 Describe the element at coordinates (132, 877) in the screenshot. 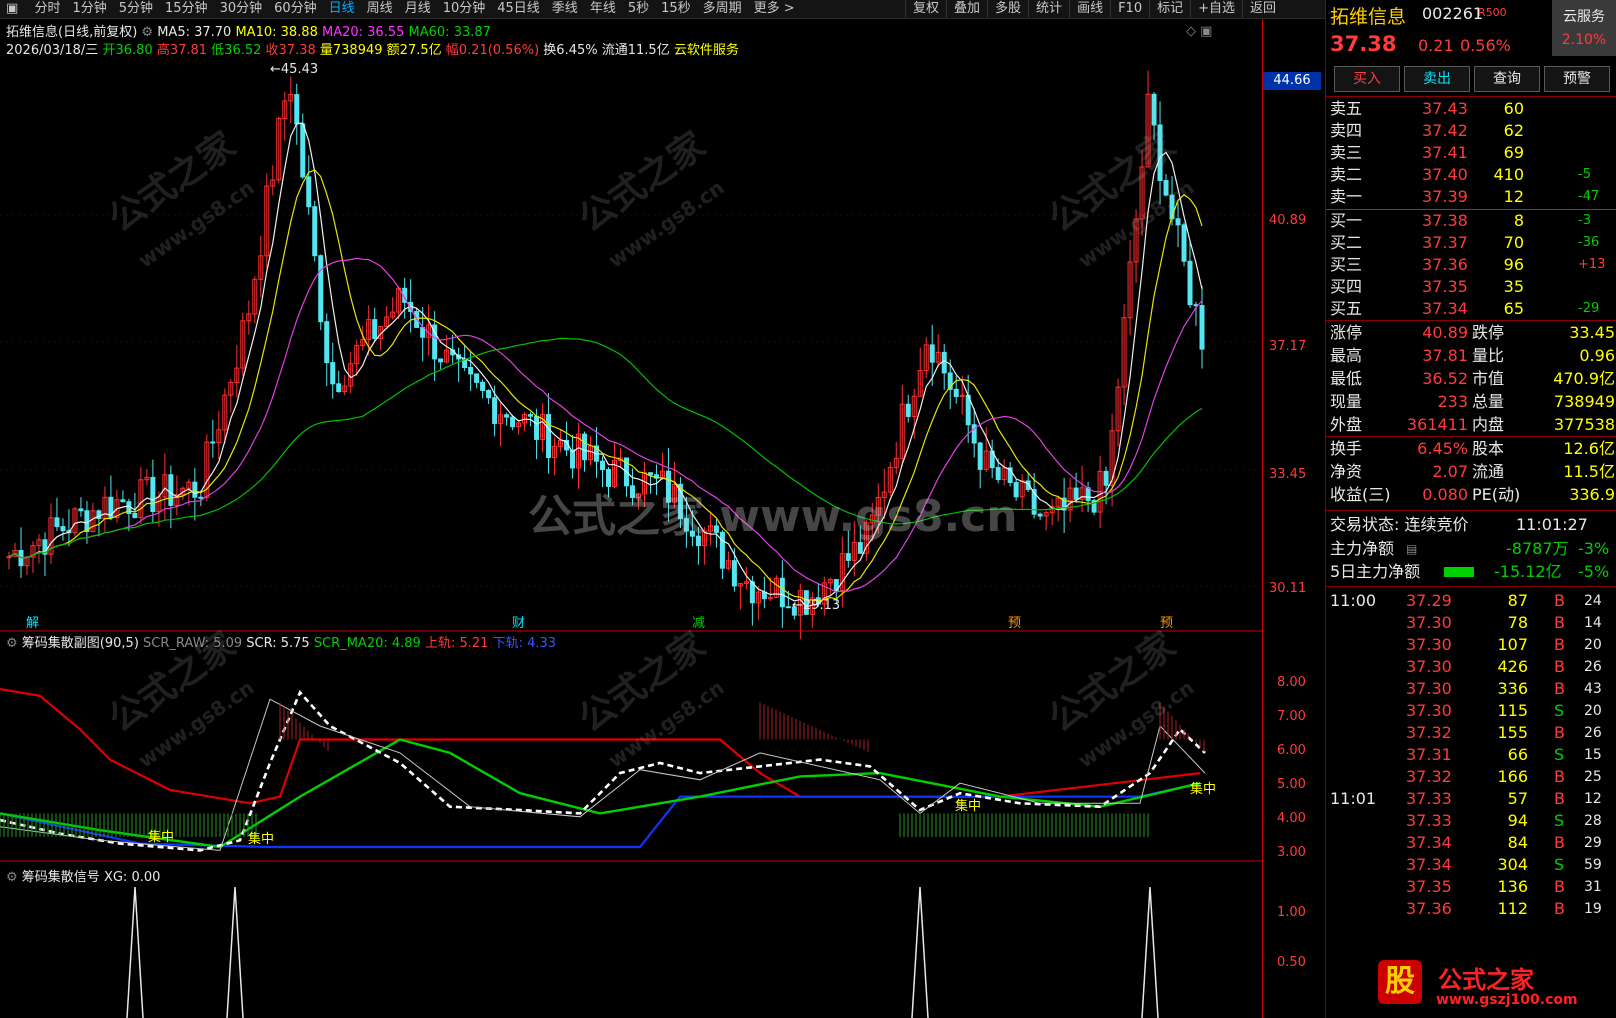

I see `xg-label: XG: 0.00` at that location.